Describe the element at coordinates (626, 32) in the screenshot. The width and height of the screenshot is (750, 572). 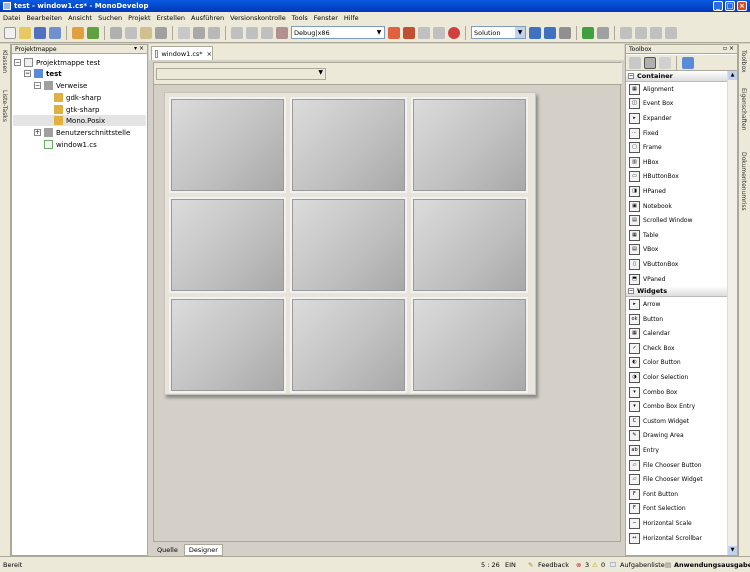
I see `layout-icon` at that location.